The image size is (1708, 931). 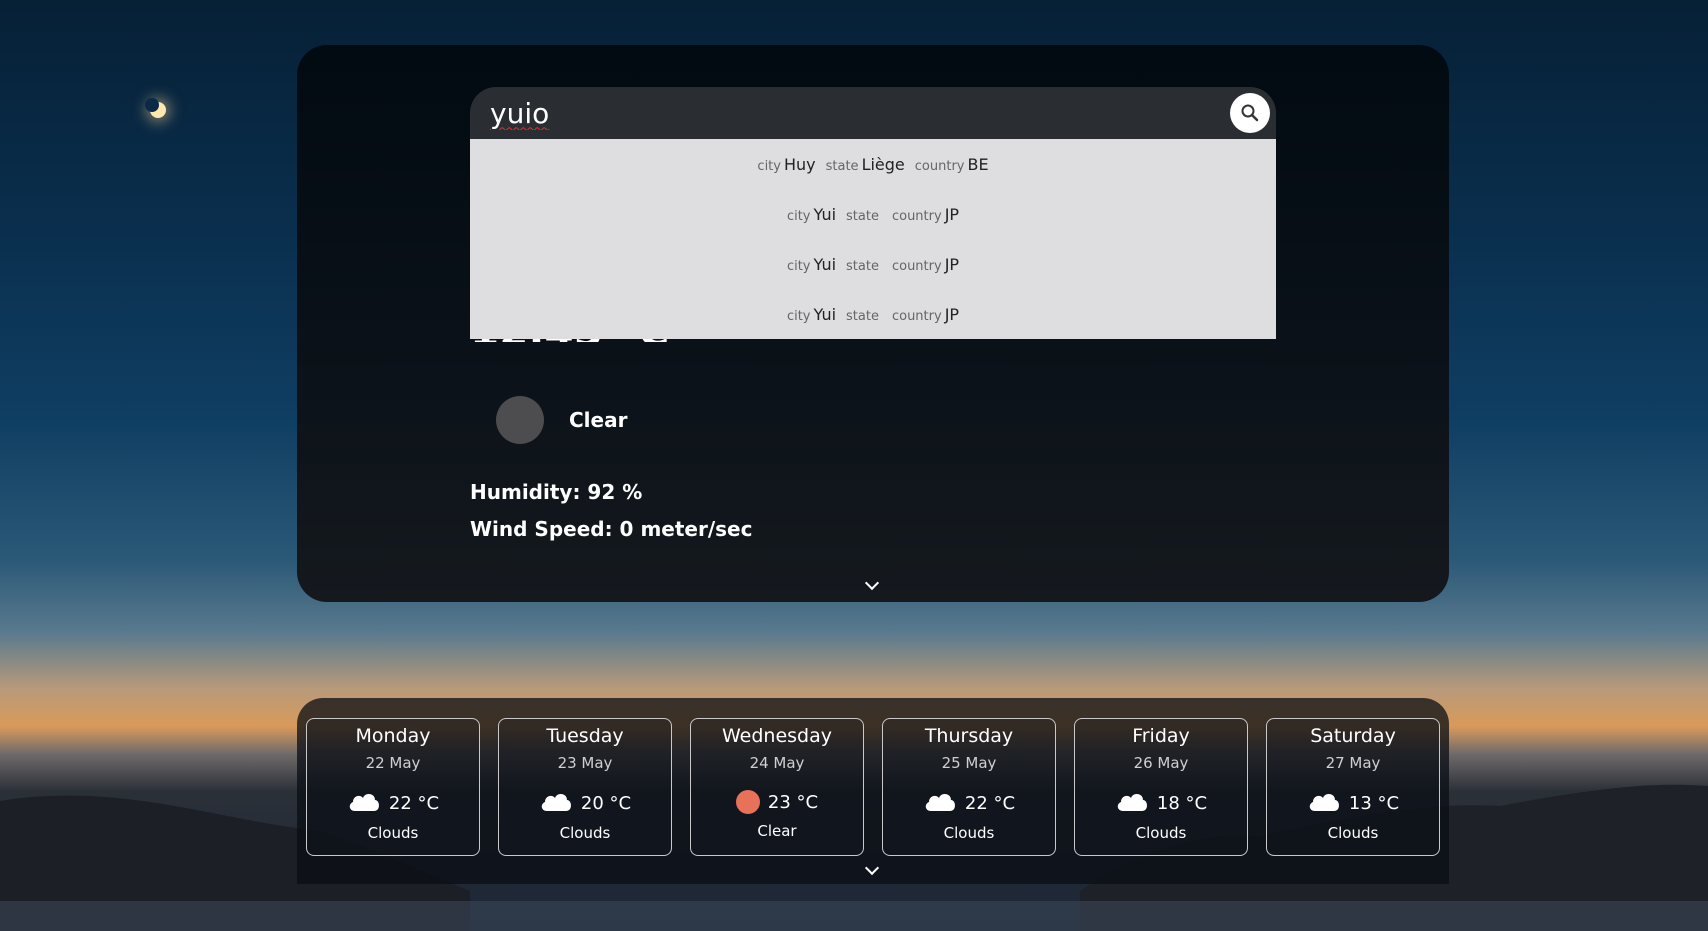 I want to click on moon-decoration, so click(x=155, y=108).